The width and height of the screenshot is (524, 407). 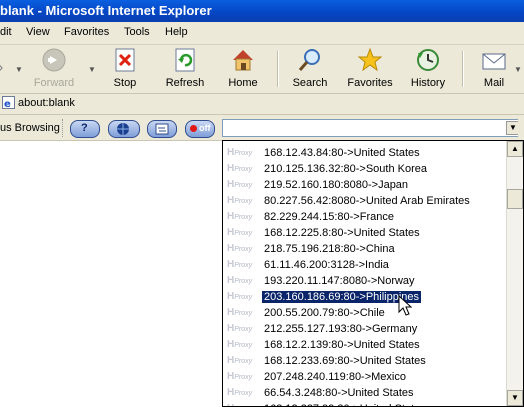 What do you see at coordinates (514, 273) in the screenshot?
I see `vertical-scrollbar: ▲ ▼` at bounding box center [514, 273].